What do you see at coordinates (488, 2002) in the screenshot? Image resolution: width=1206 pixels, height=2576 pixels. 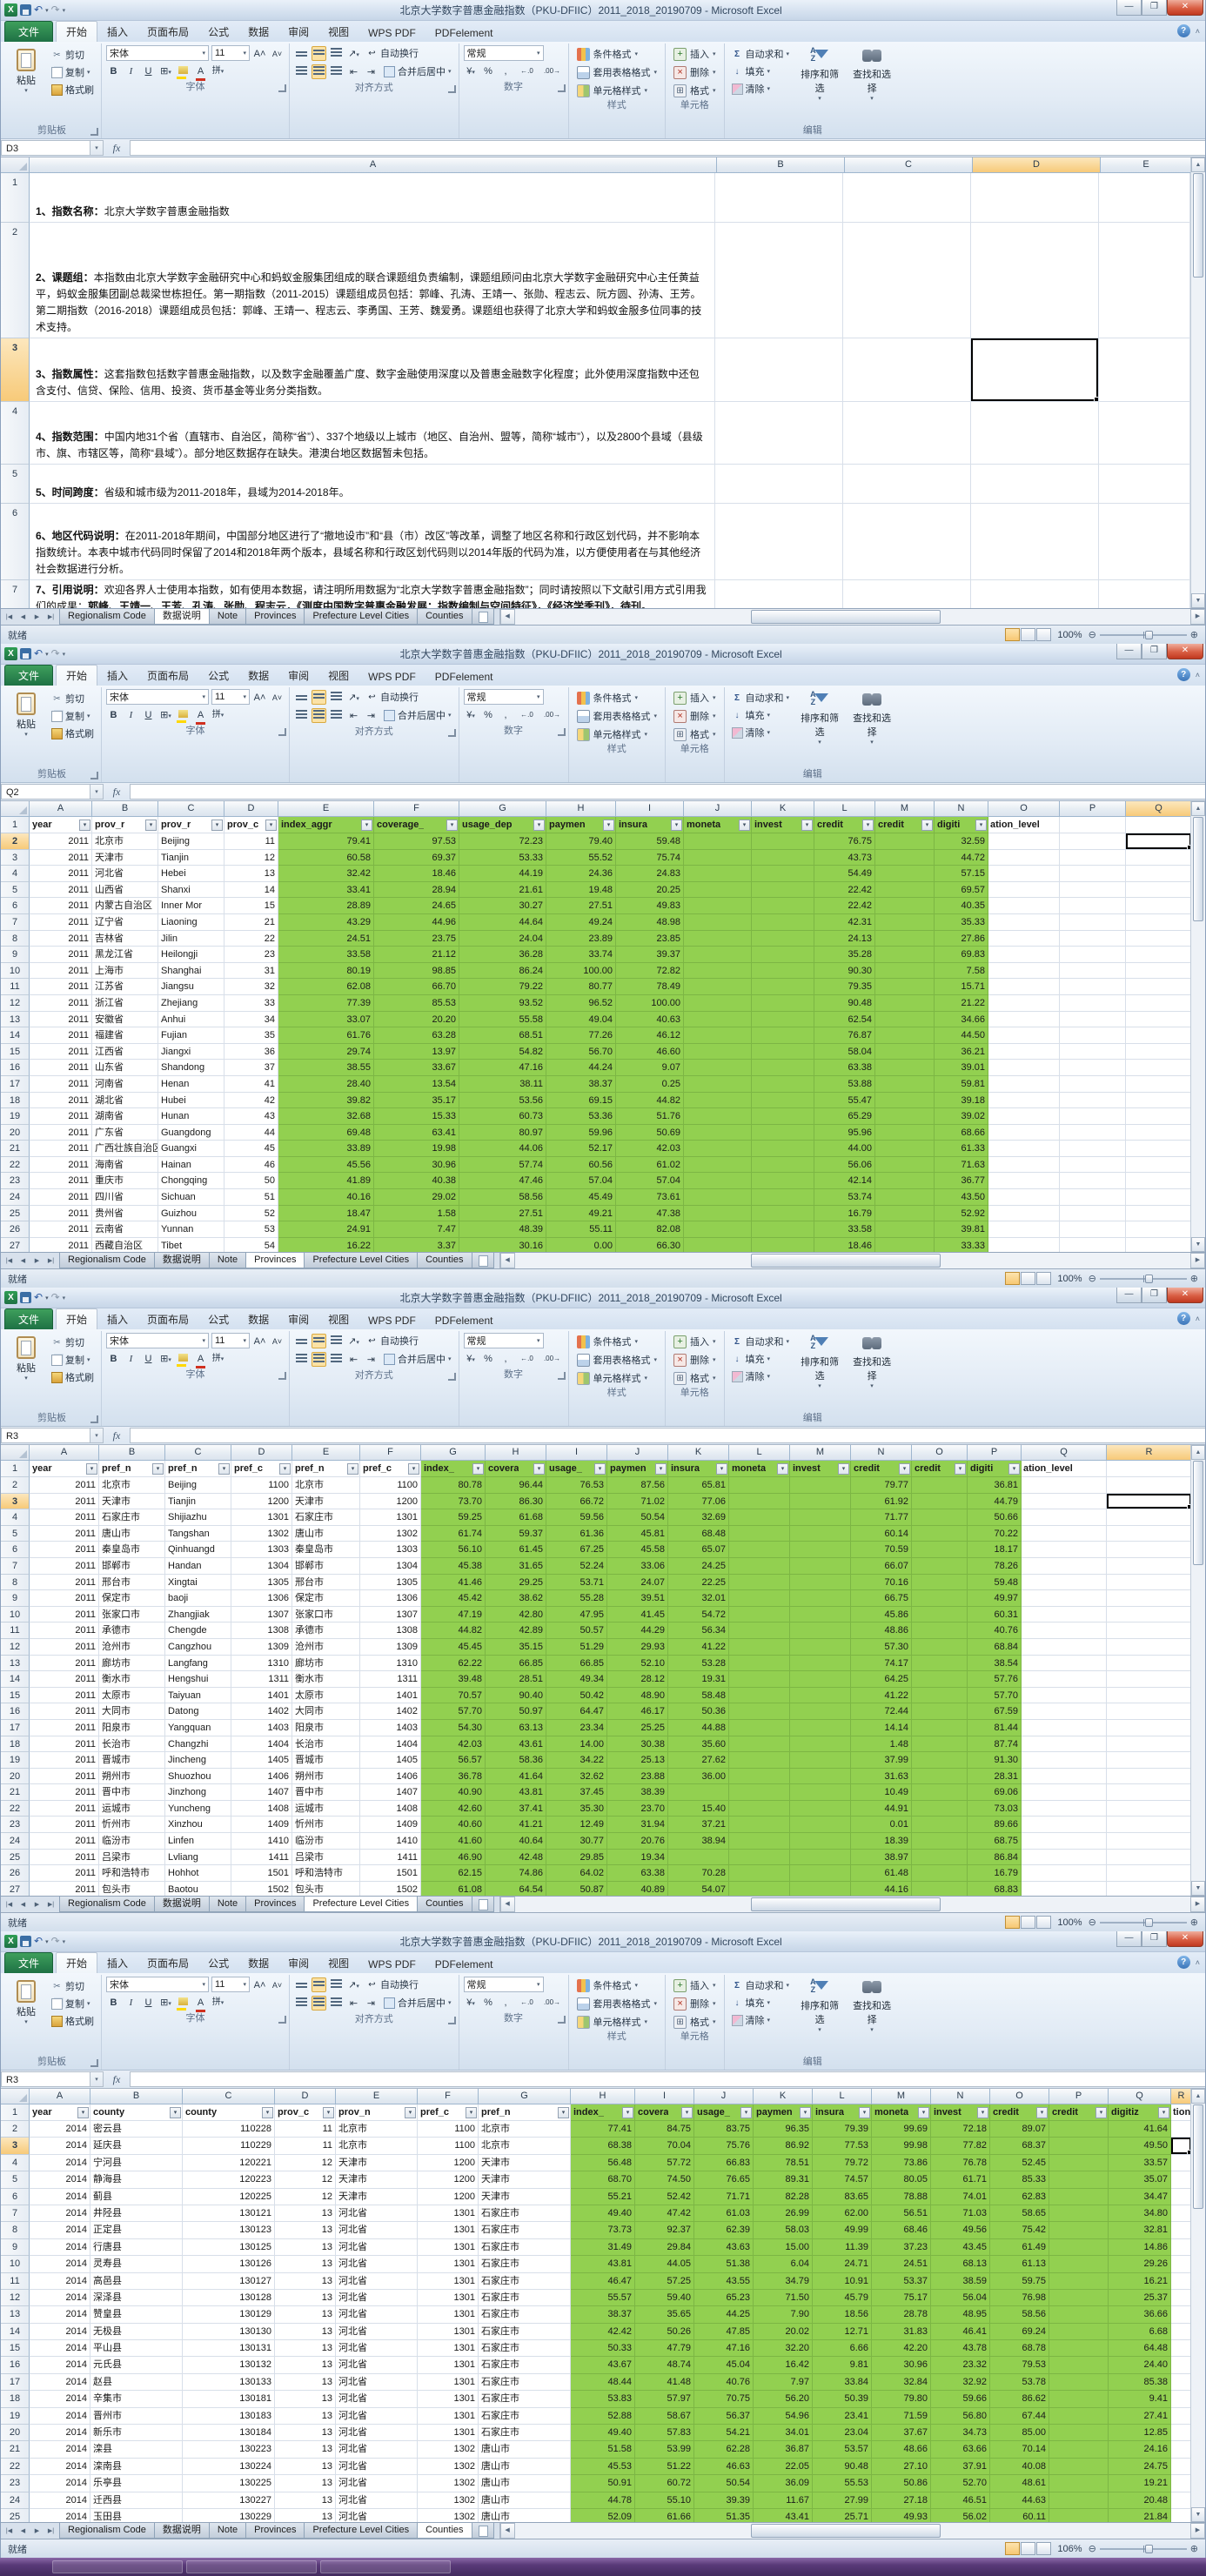 I see `perc-style-icon: %` at bounding box center [488, 2002].